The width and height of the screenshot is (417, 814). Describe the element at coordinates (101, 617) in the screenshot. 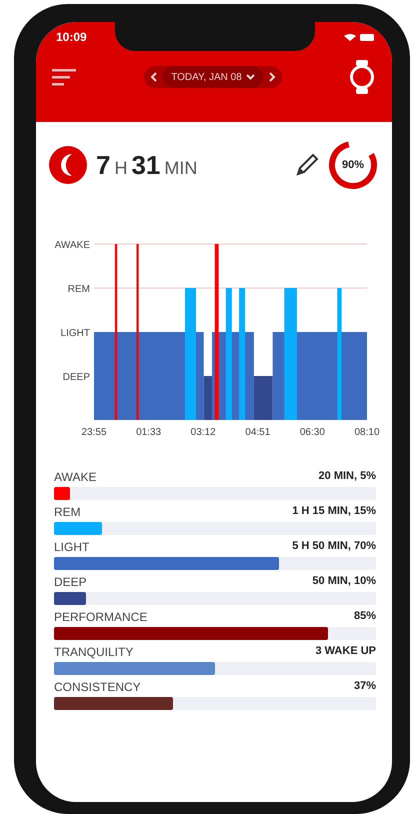

I see `stat-label: PERFORMANCE` at that location.